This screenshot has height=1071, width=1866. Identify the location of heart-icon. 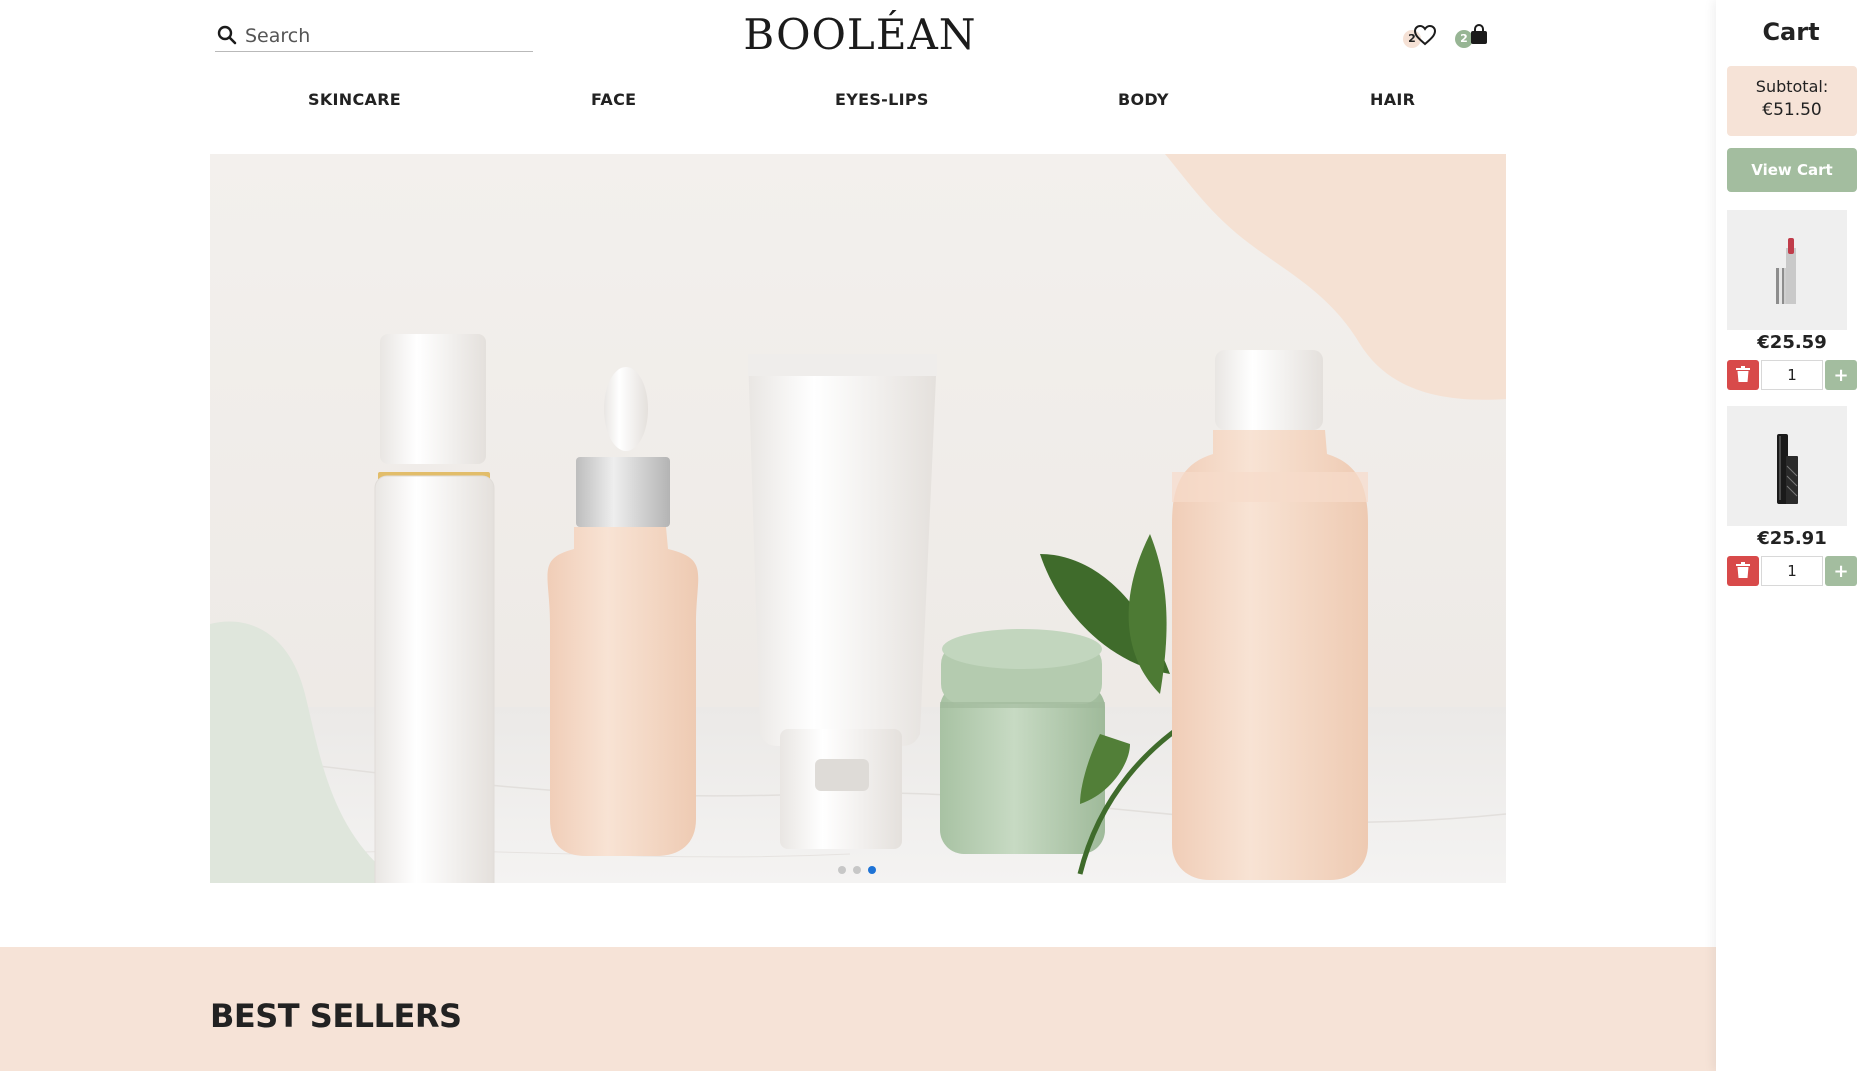
(1425, 35).